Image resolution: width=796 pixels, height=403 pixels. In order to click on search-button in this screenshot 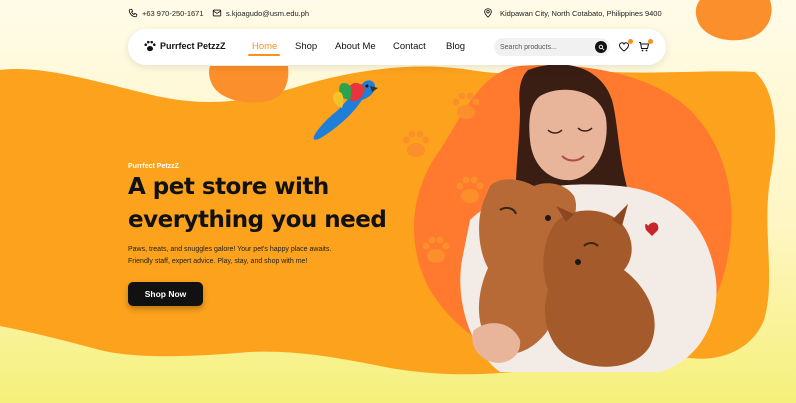, I will do `click(601, 47)`.